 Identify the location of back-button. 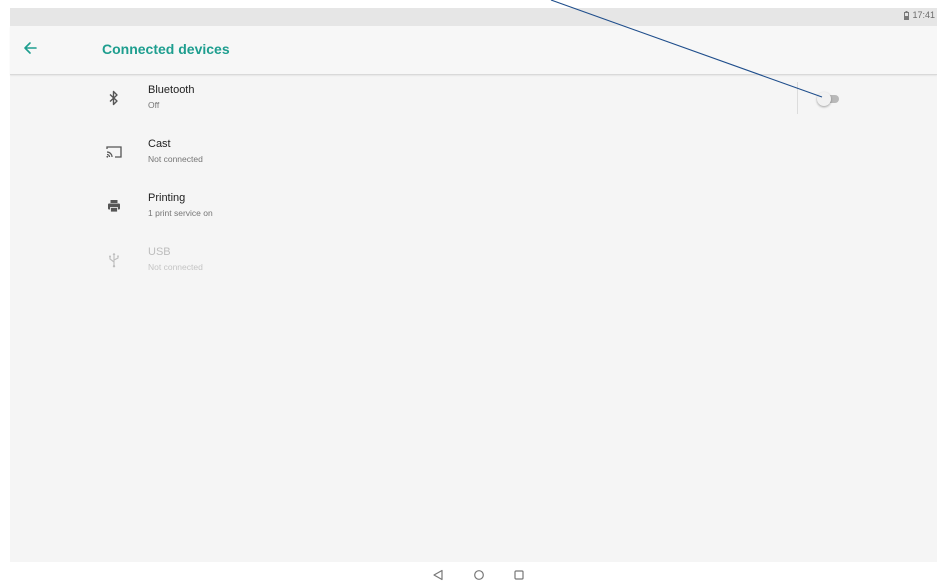
(30, 50).